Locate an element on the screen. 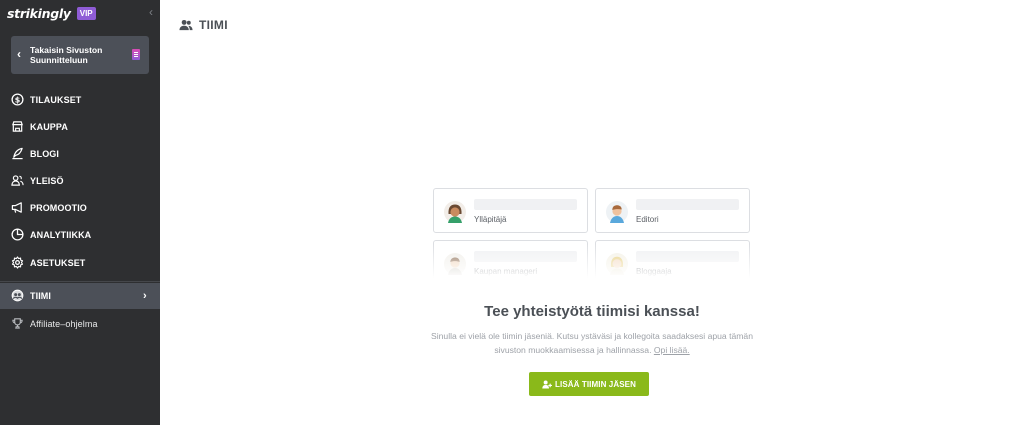 The height and width of the screenshot is (425, 1014). role-card-editor: Editori is located at coordinates (672, 210).